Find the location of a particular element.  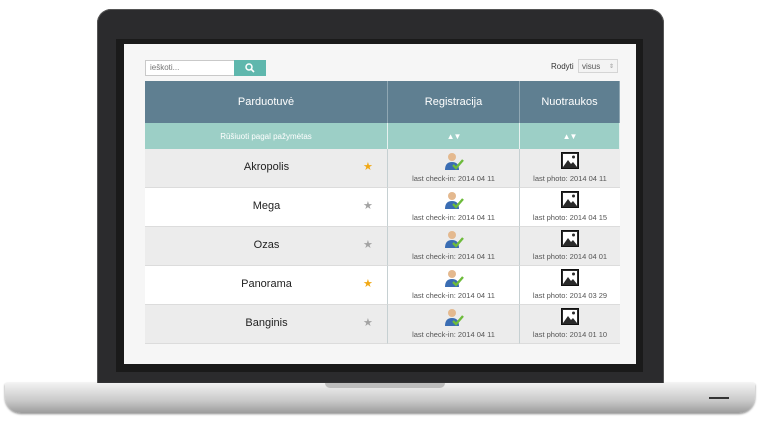

sort-photos-button: ▲▼ is located at coordinates (570, 136).